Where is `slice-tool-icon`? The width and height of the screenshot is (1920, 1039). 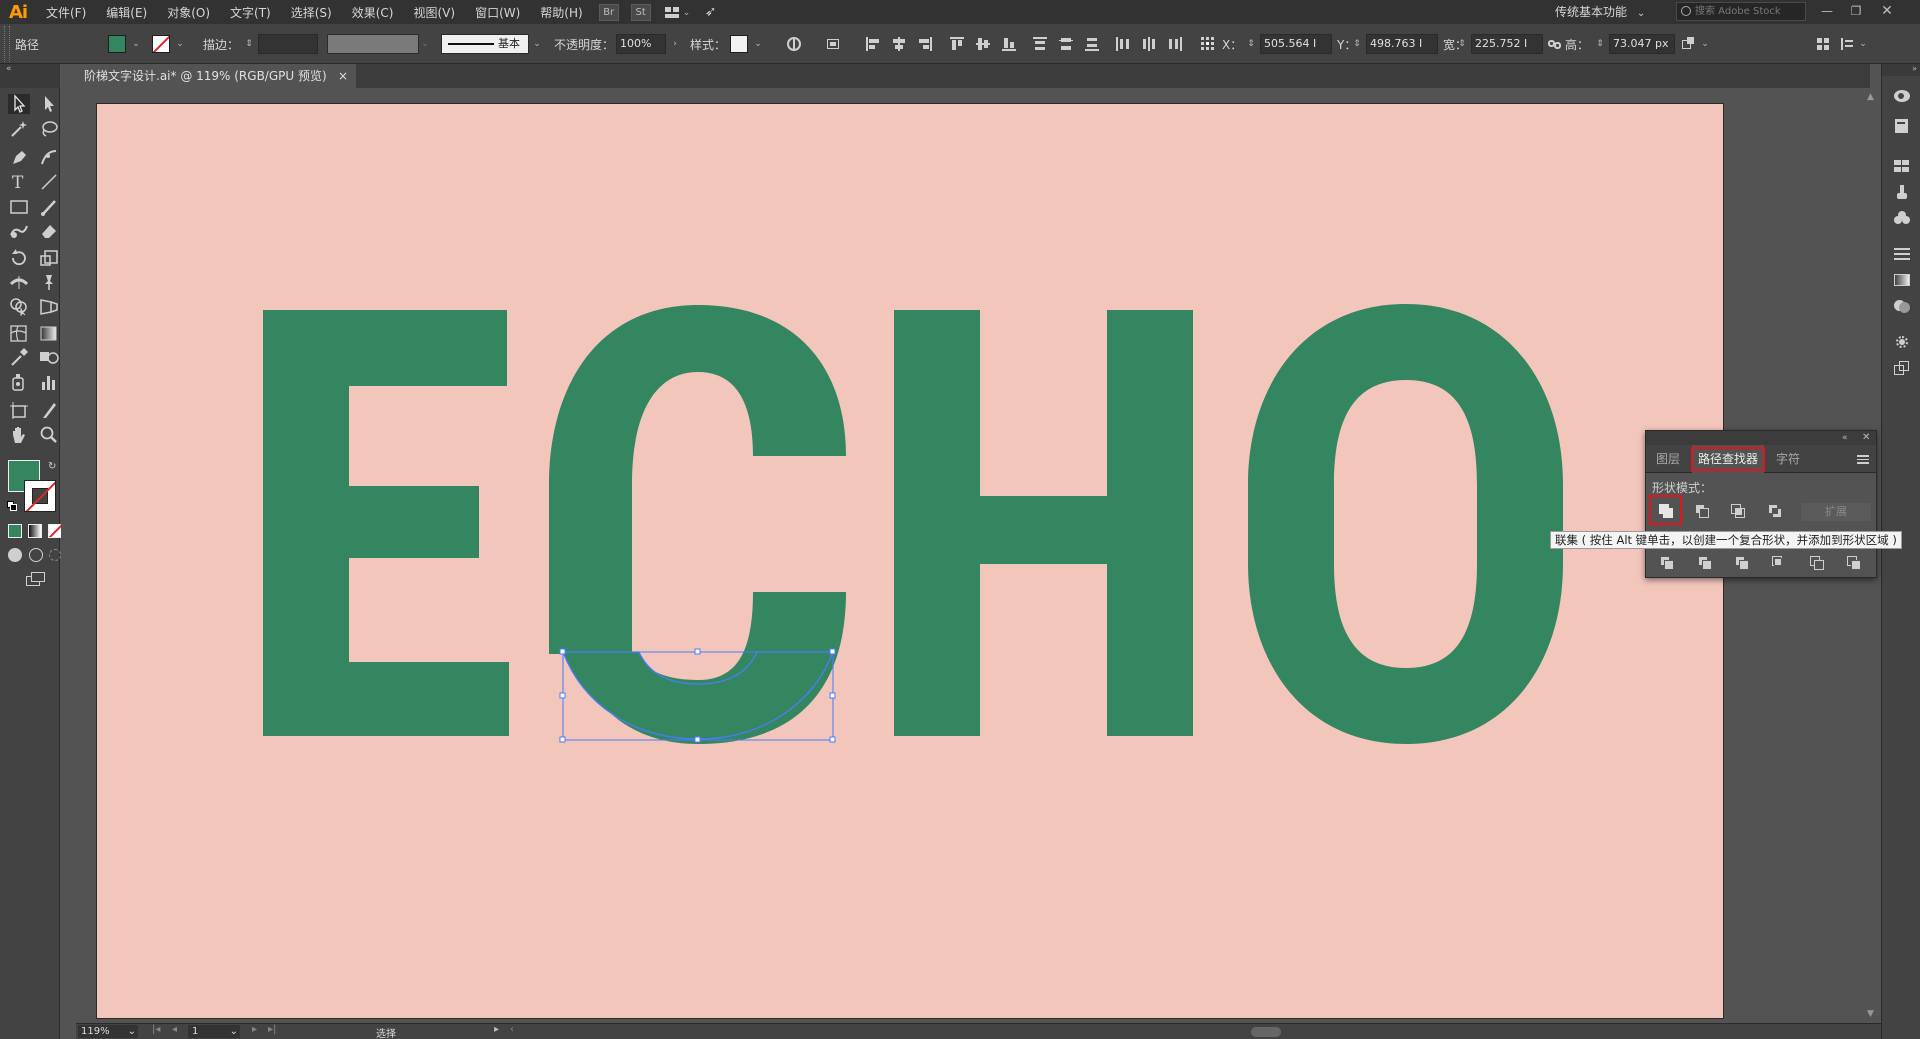 slice-tool-icon is located at coordinates (49, 410).